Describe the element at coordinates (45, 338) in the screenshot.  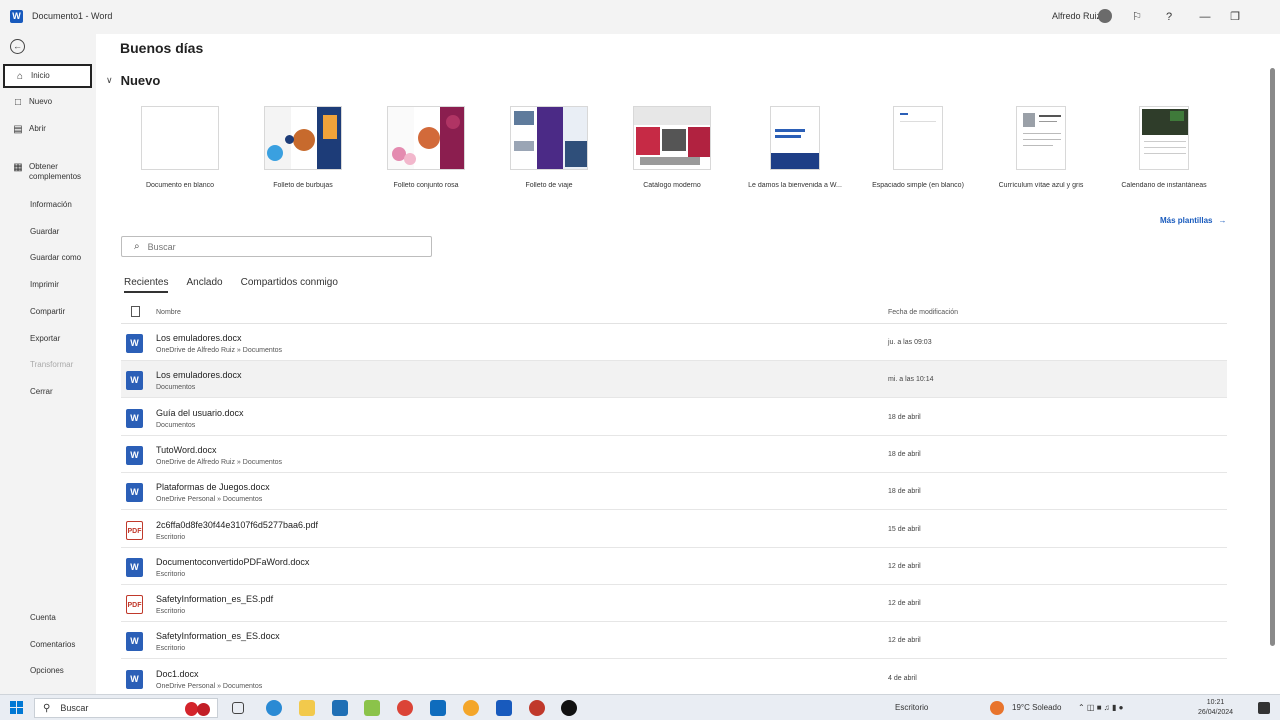
I see `sidebar-item-export: Exportar` at that location.